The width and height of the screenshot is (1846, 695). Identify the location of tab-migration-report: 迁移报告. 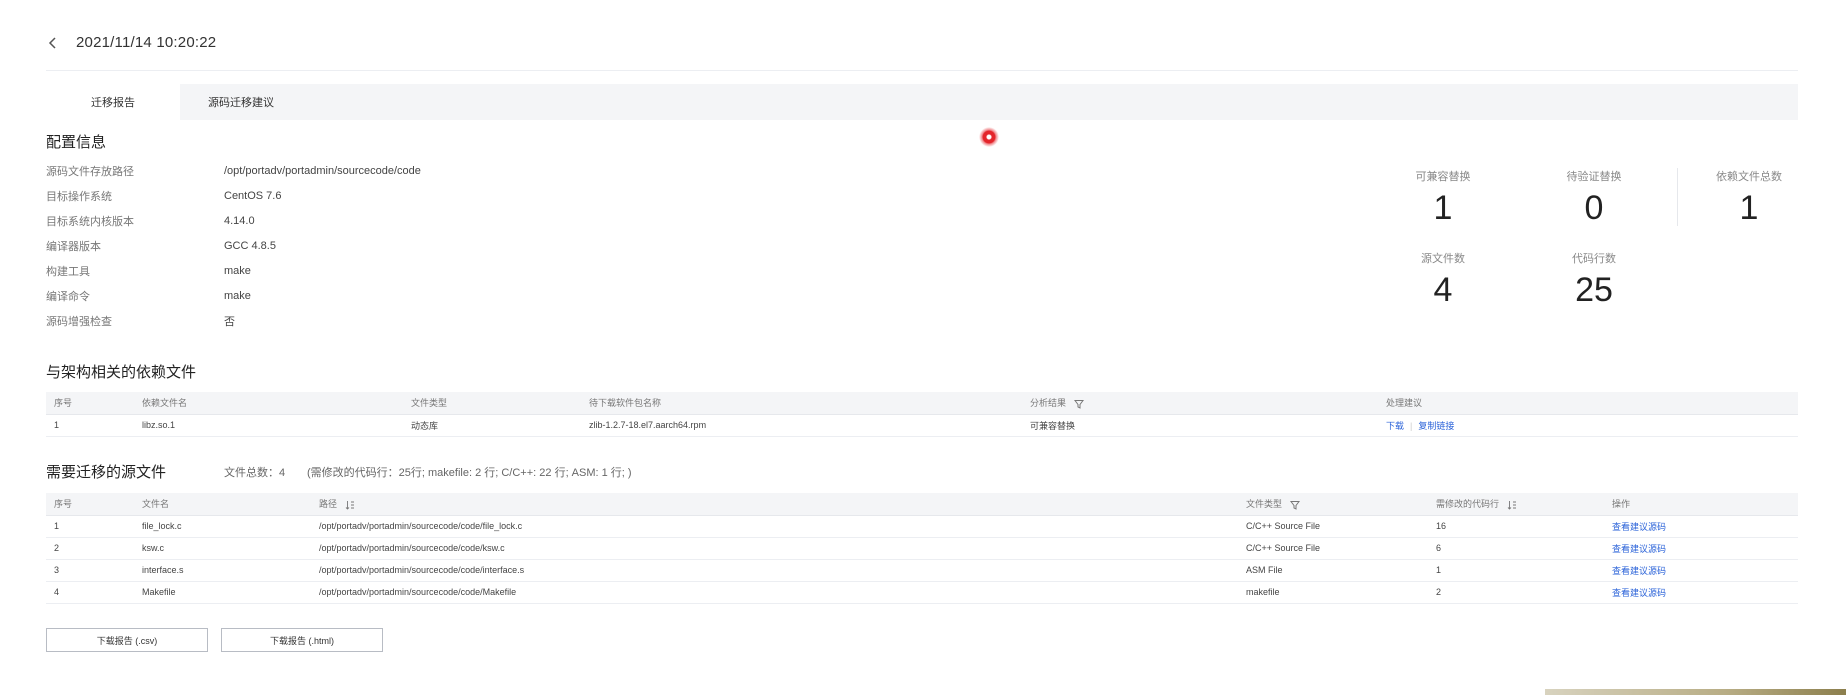
(113, 102).